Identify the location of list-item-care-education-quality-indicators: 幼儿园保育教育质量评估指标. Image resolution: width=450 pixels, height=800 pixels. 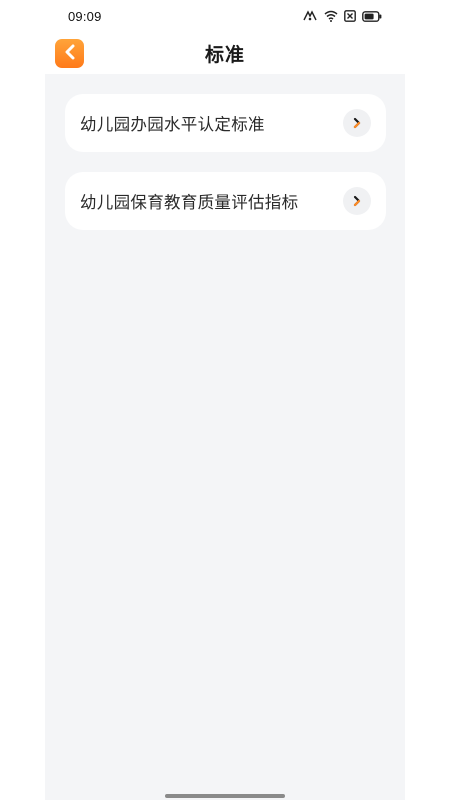
(225, 201).